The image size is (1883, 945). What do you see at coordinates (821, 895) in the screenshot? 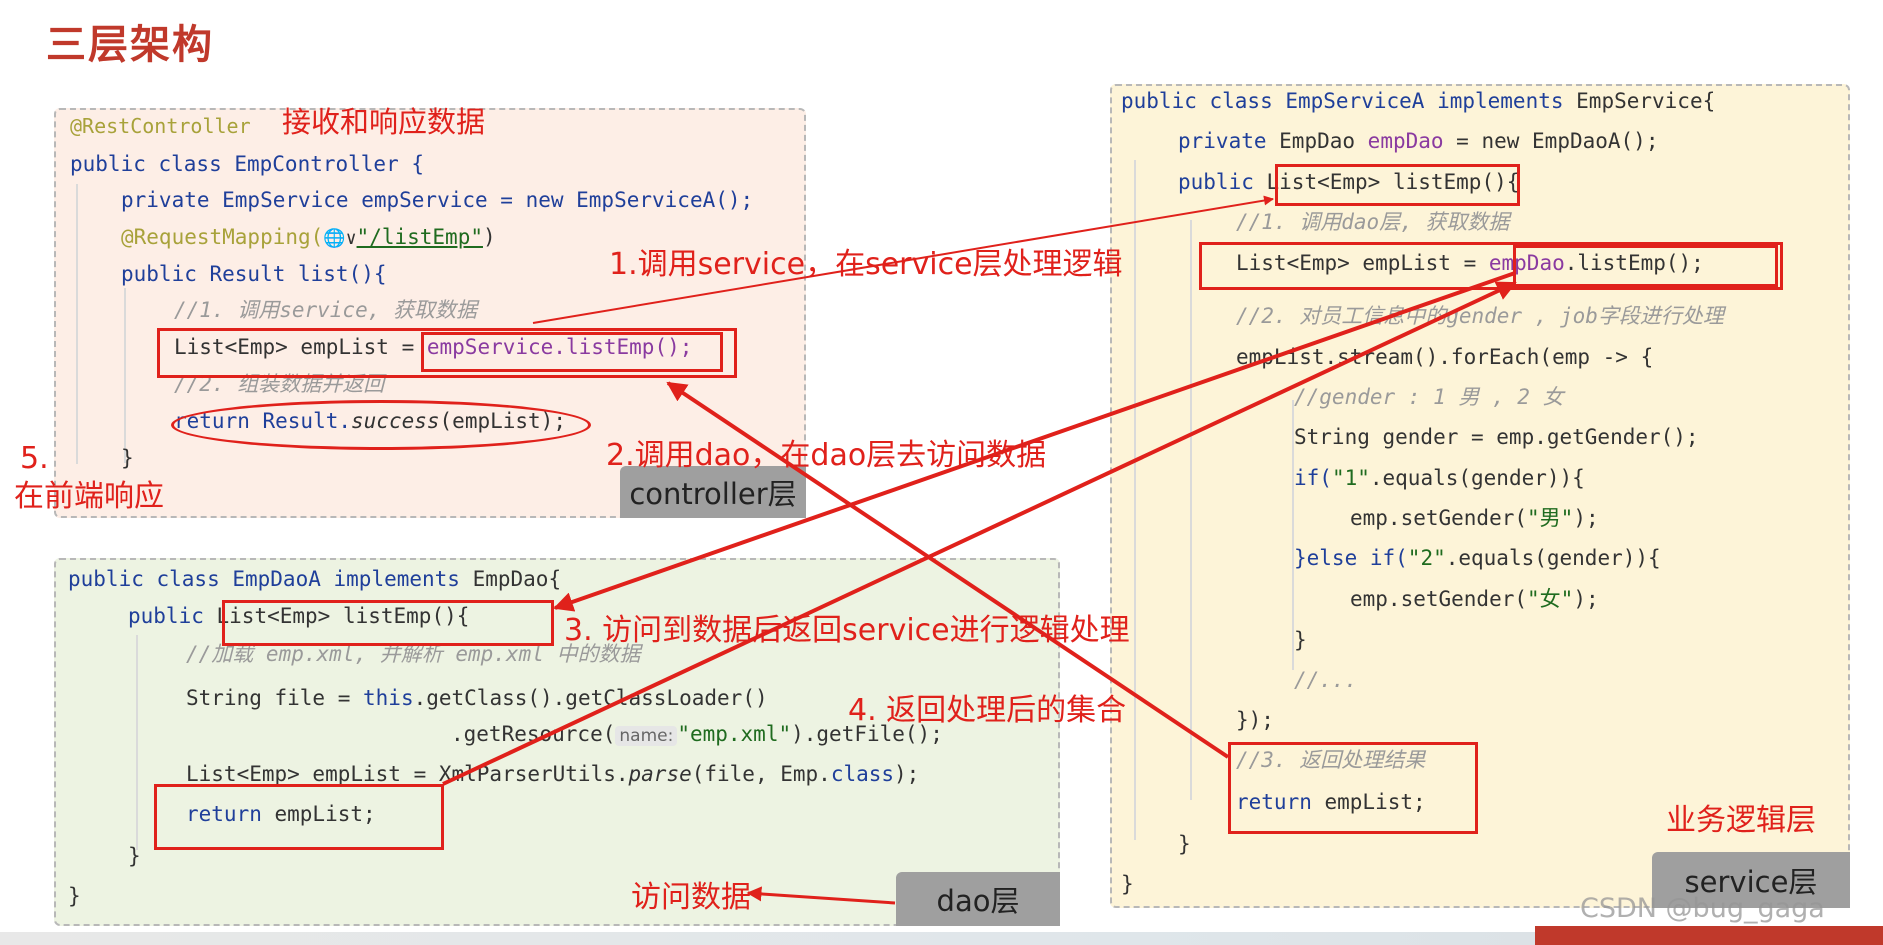
I see `arrow-access-data` at bounding box center [821, 895].